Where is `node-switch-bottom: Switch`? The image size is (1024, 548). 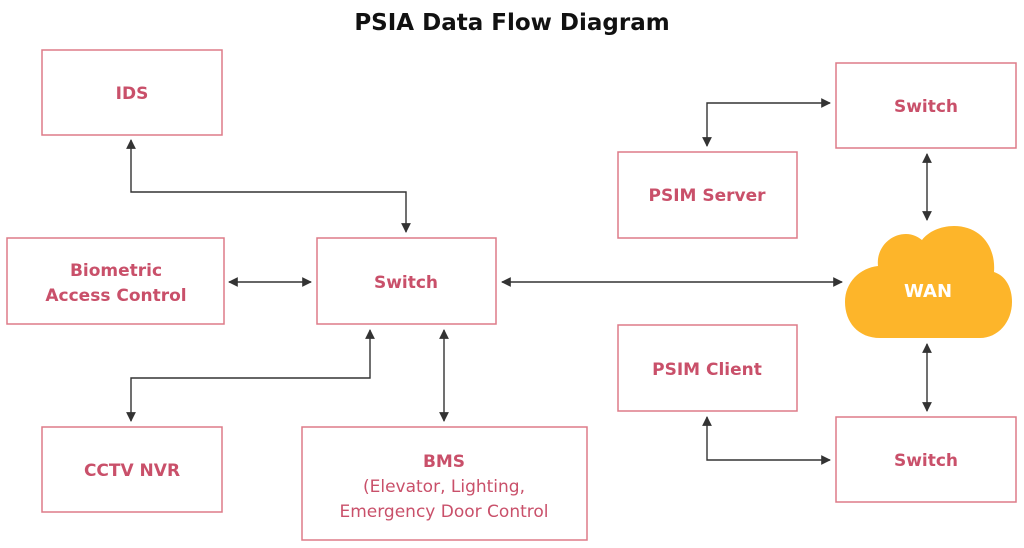
node-switch-bottom: Switch is located at coordinates (926, 459).